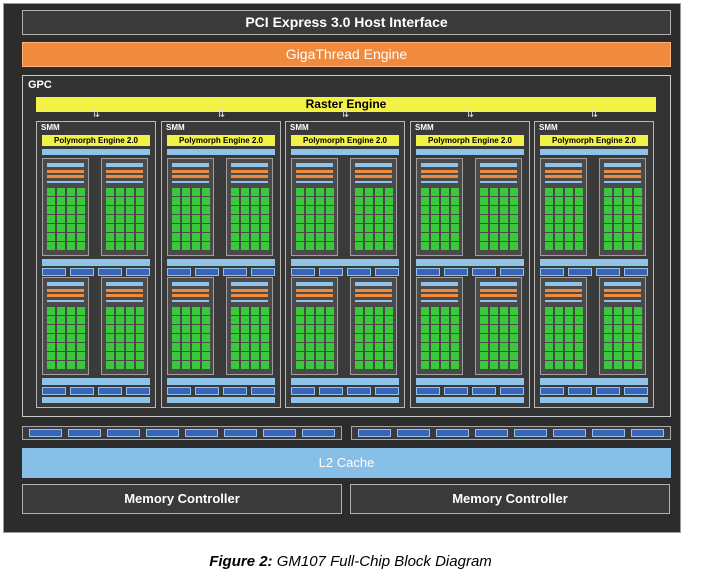 Image resolution: width=701 pixels, height=579 pixels. I want to click on cuda-core-grid, so click(440, 220).